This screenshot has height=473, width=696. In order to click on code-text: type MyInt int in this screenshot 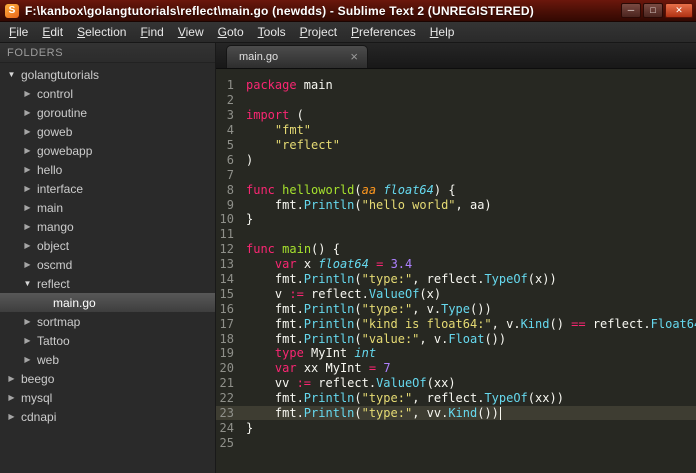, I will do `click(325, 353)`.